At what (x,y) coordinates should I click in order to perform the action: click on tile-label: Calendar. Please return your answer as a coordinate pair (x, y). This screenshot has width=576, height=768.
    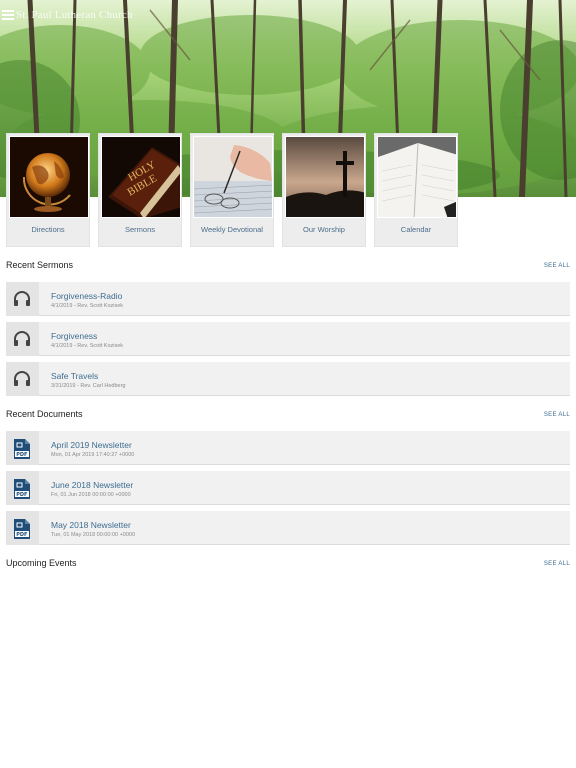
    Looking at the image, I should click on (416, 229).